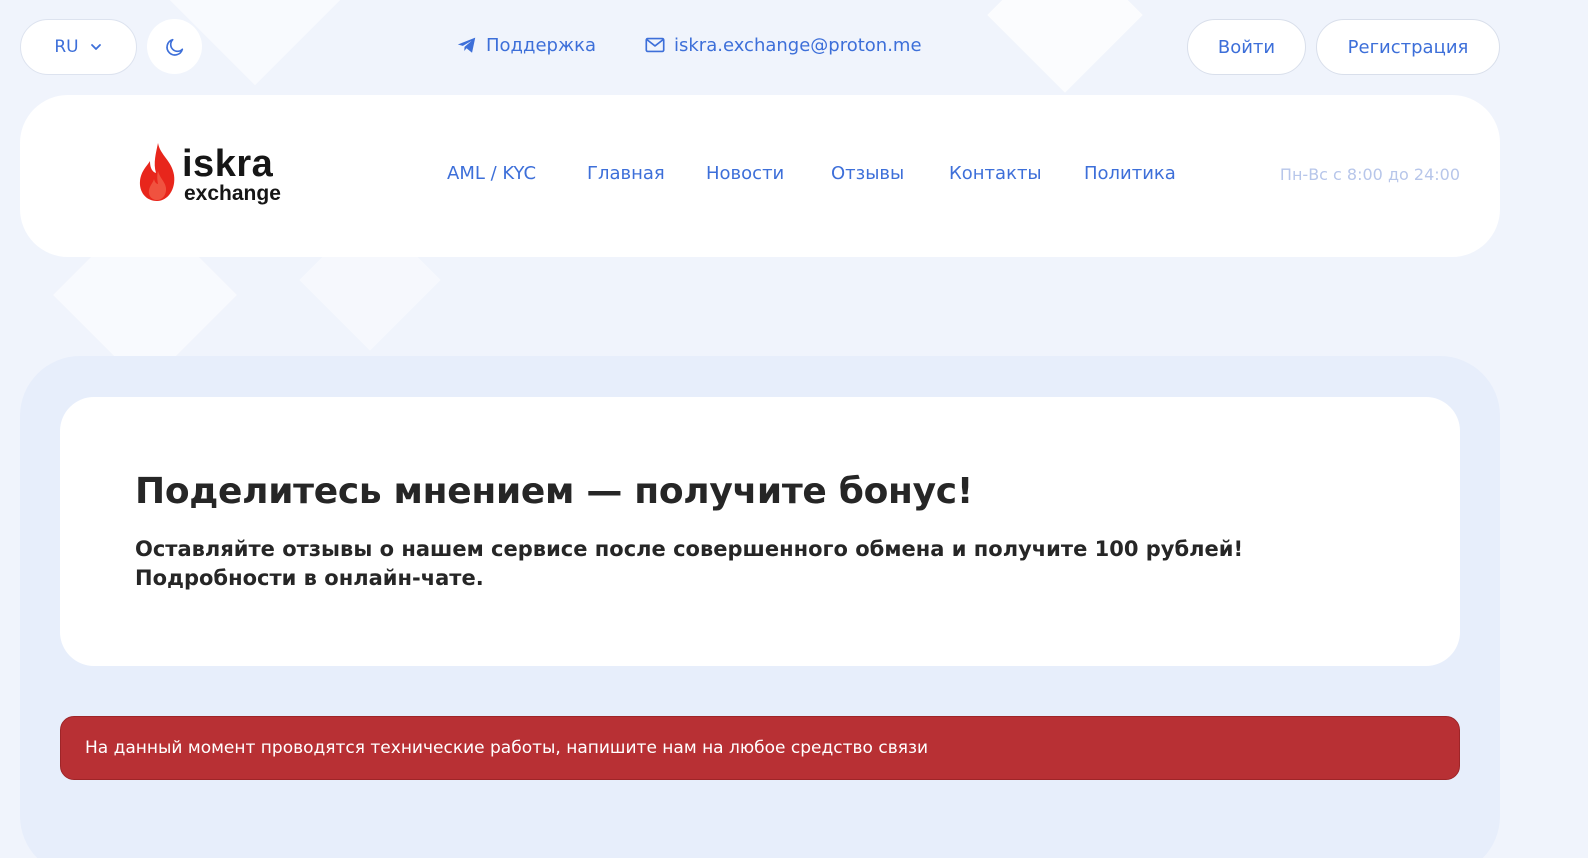 The image size is (1588, 858). I want to click on support-link: Поддержка, so click(526, 45).